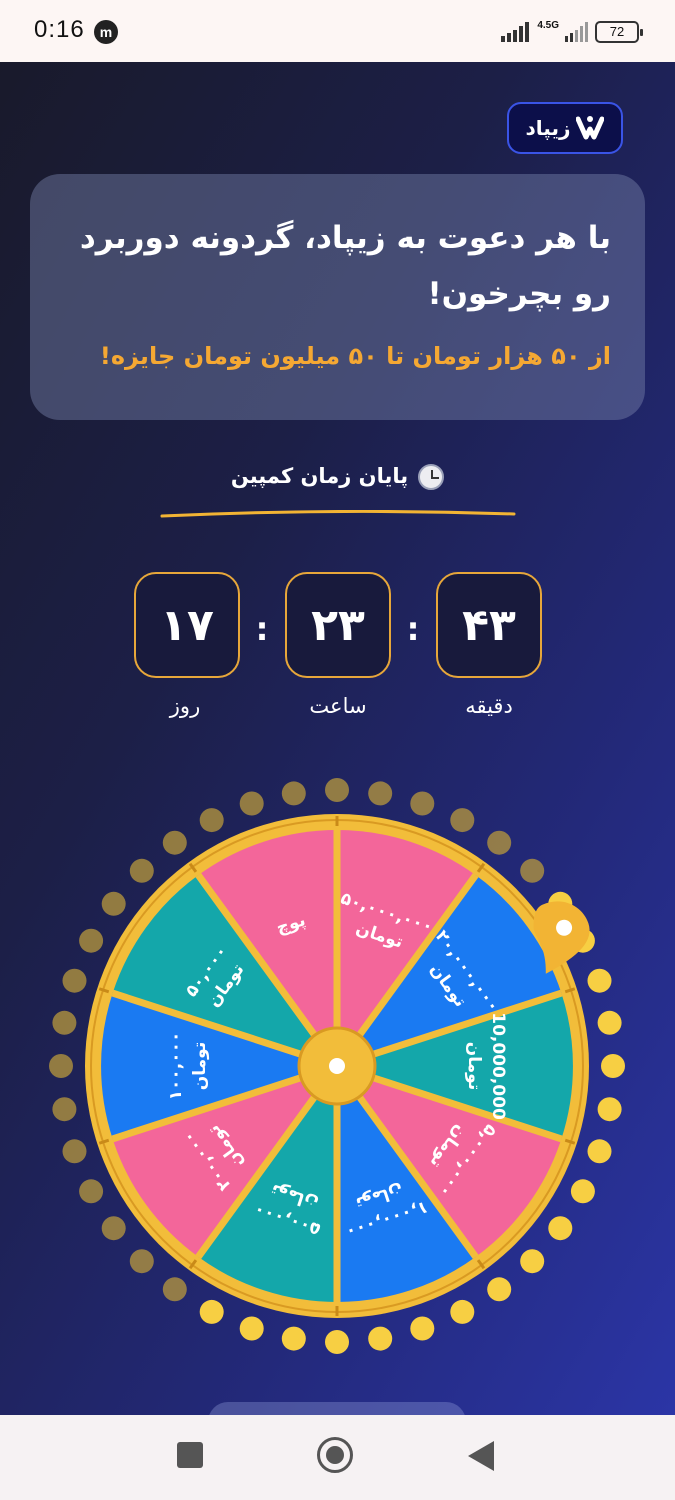  Describe the element at coordinates (338, 706) in the screenshot. I see `countdown-hours-label: ساعت` at that location.